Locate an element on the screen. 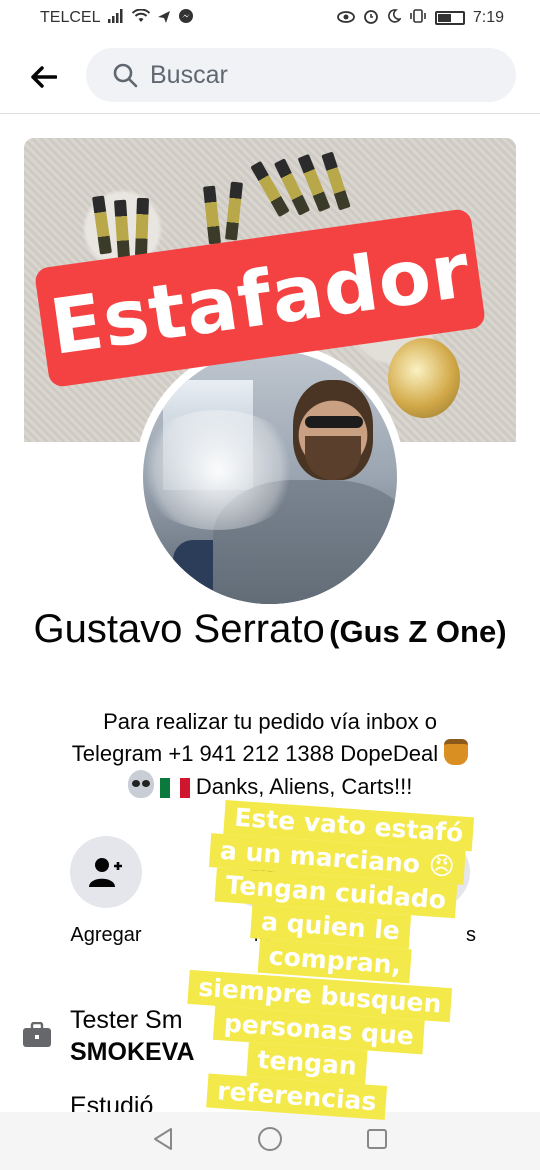 The image size is (540, 1170). avatar-photo is located at coordinates (270, 477).